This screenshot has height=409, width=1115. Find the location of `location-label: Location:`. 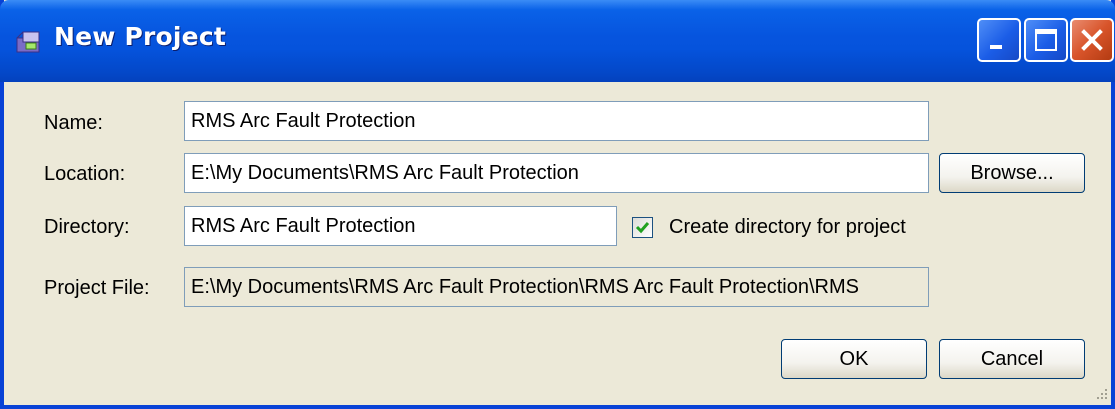

location-label: Location: is located at coordinates (85, 174).